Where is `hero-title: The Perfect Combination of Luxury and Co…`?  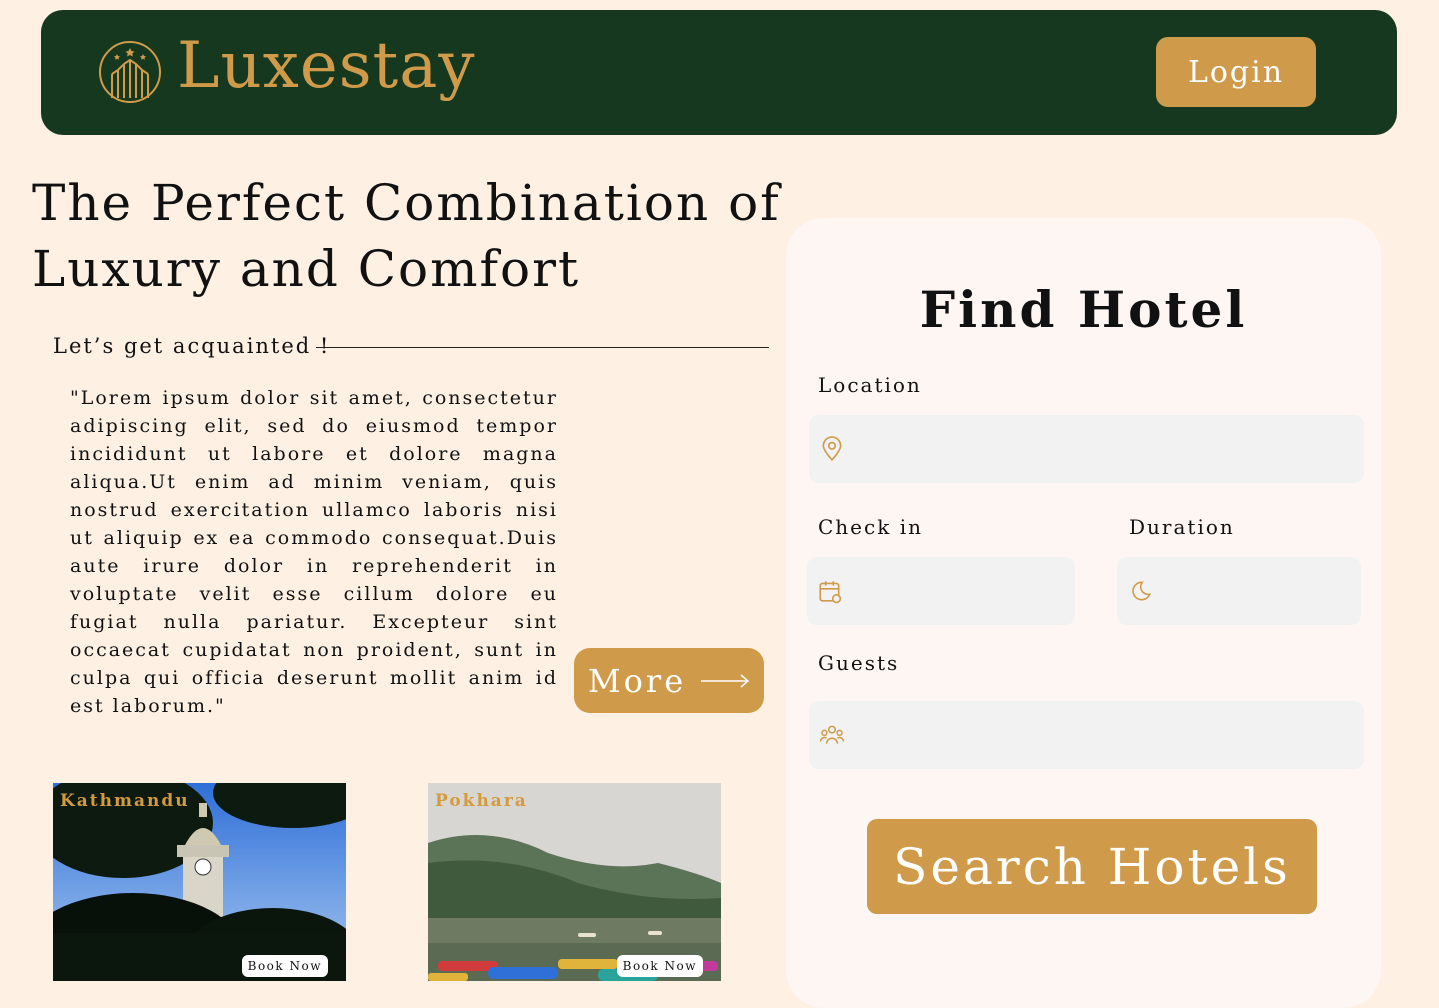
hero-title: The Perfect Combination of Luxury and Co… is located at coordinates (406, 236).